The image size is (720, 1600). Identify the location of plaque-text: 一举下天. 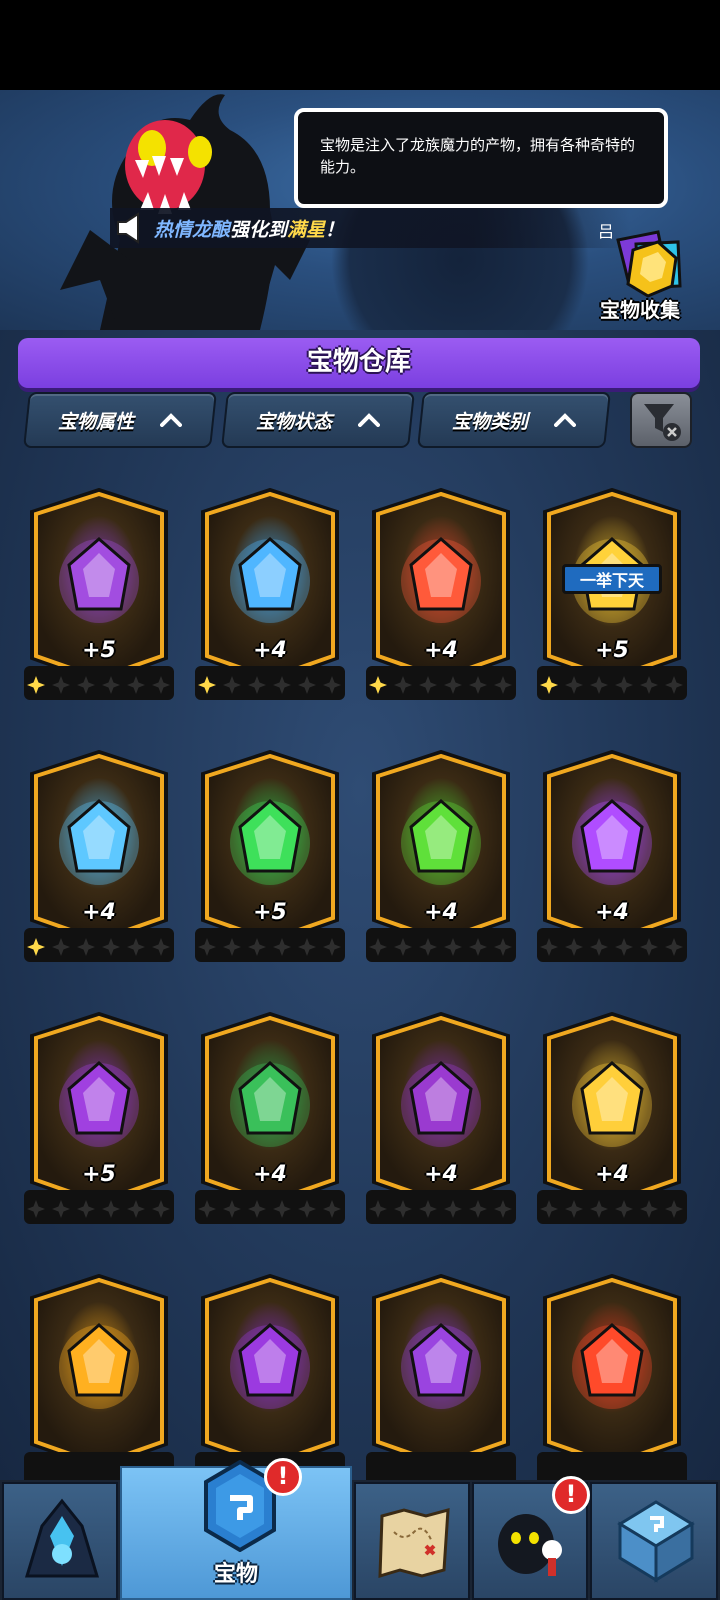
(612, 579).